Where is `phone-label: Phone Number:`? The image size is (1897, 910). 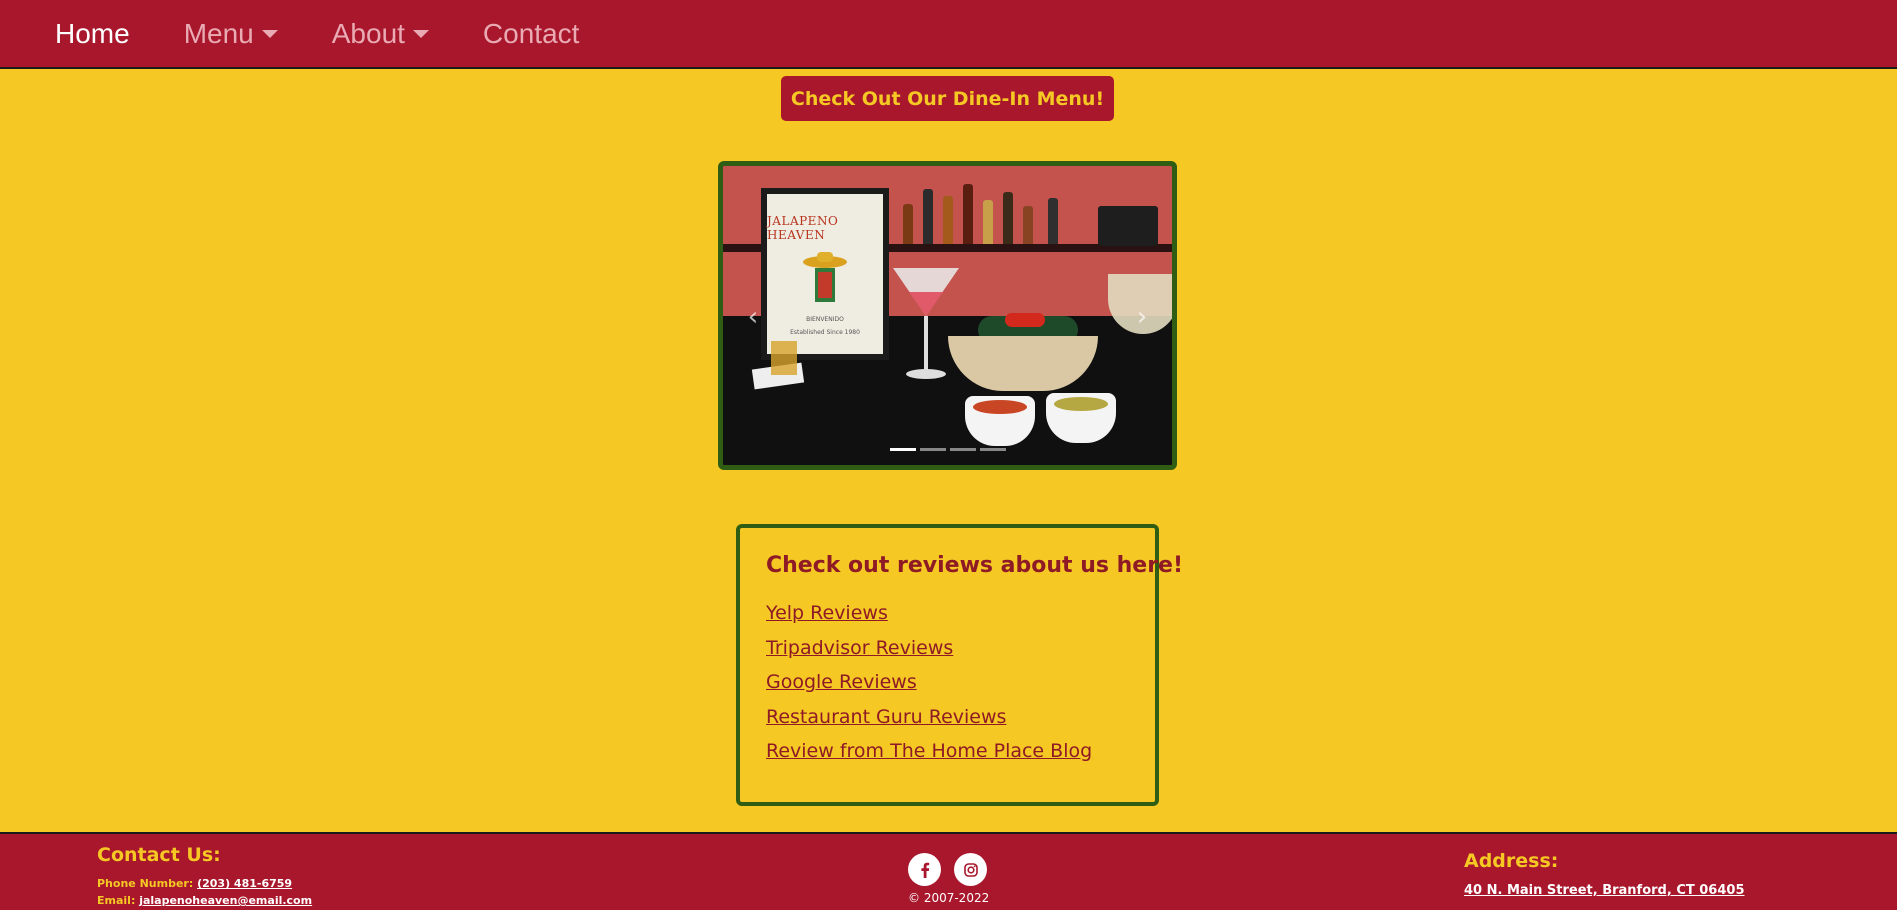 phone-label: Phone Number: is located at coordinates (145, 883).